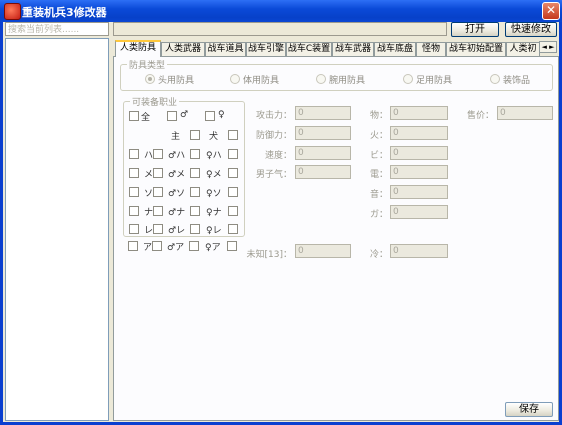  I want to click on checkbox-label: ♀ソ, so click(214, 194).